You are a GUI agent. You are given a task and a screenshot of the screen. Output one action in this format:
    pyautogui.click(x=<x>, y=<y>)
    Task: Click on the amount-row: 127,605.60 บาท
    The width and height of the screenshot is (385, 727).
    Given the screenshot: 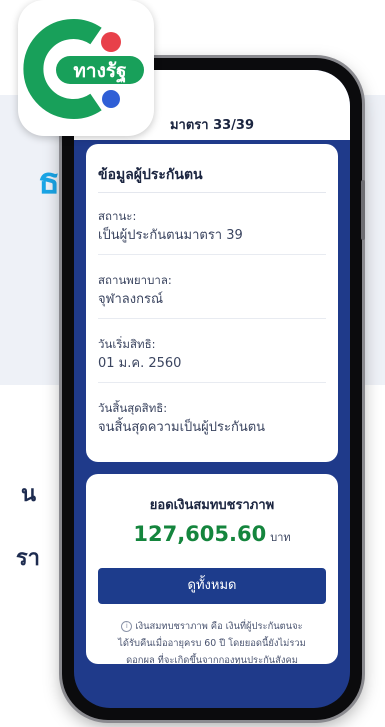 What is the action you would take?
    pyautogui.click(x=212, y=534)
    